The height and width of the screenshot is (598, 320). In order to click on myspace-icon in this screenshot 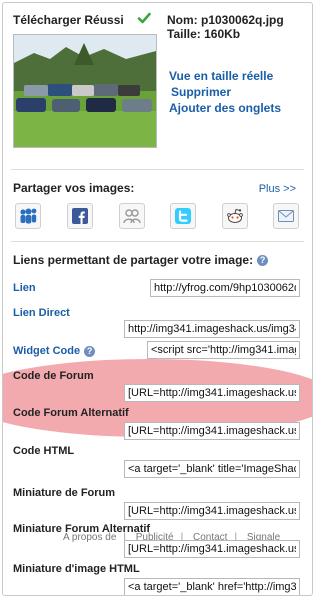, I will do `click(28, 216)`.